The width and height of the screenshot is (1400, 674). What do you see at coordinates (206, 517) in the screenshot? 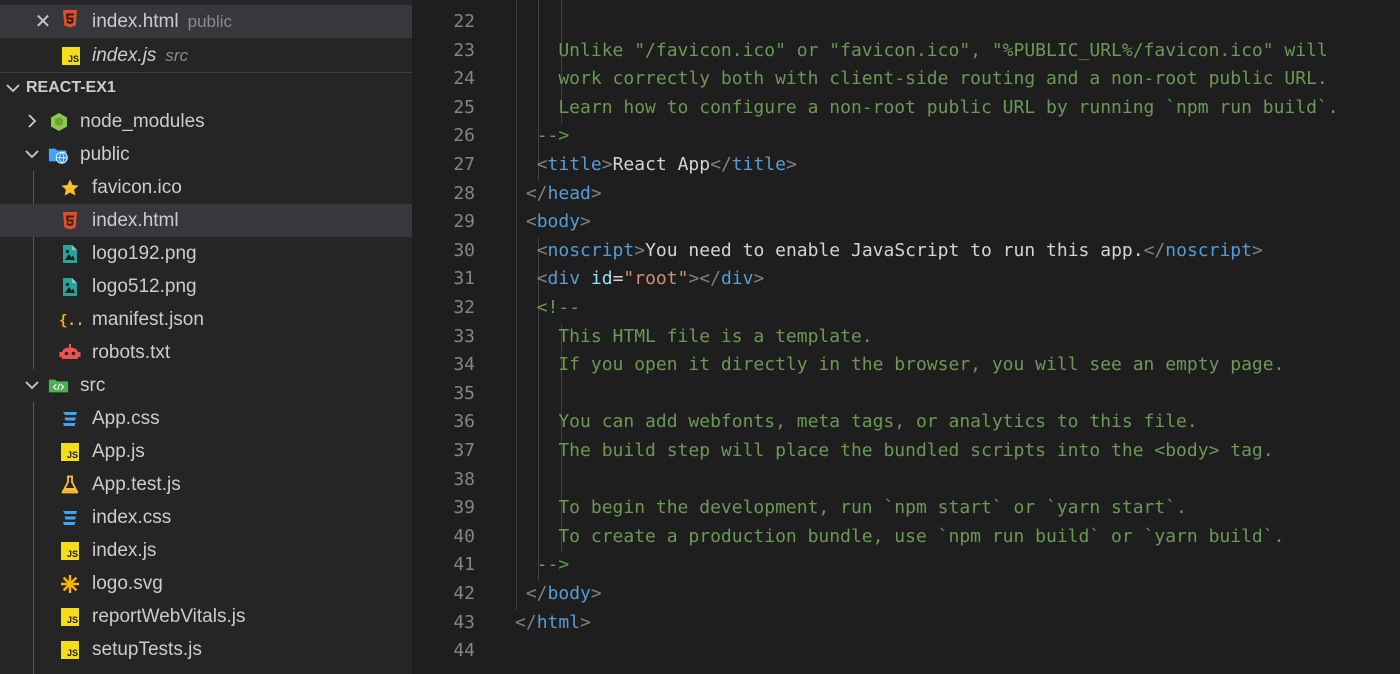
I see `tree-file-index-css: index.css` at bounding box center [206, 517].